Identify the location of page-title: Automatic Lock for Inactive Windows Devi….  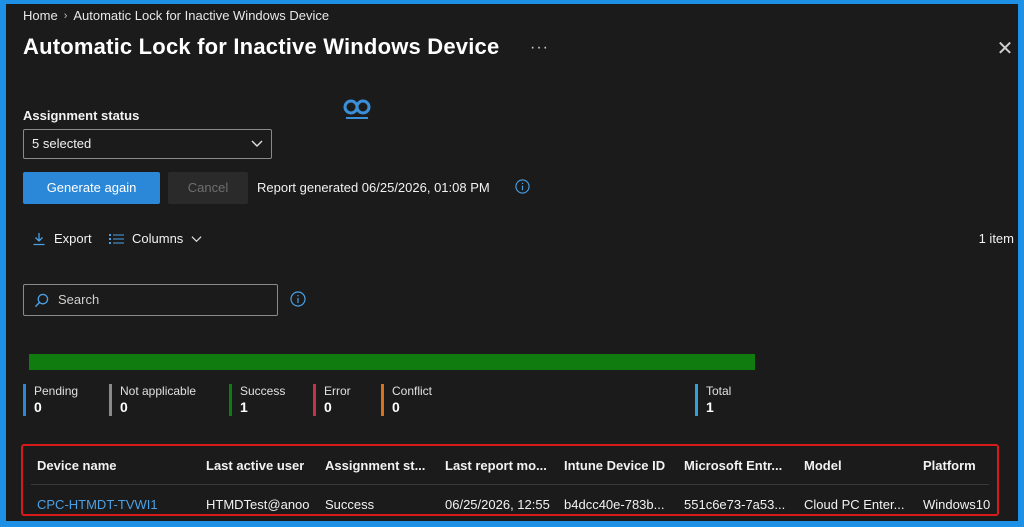
(261, 46).